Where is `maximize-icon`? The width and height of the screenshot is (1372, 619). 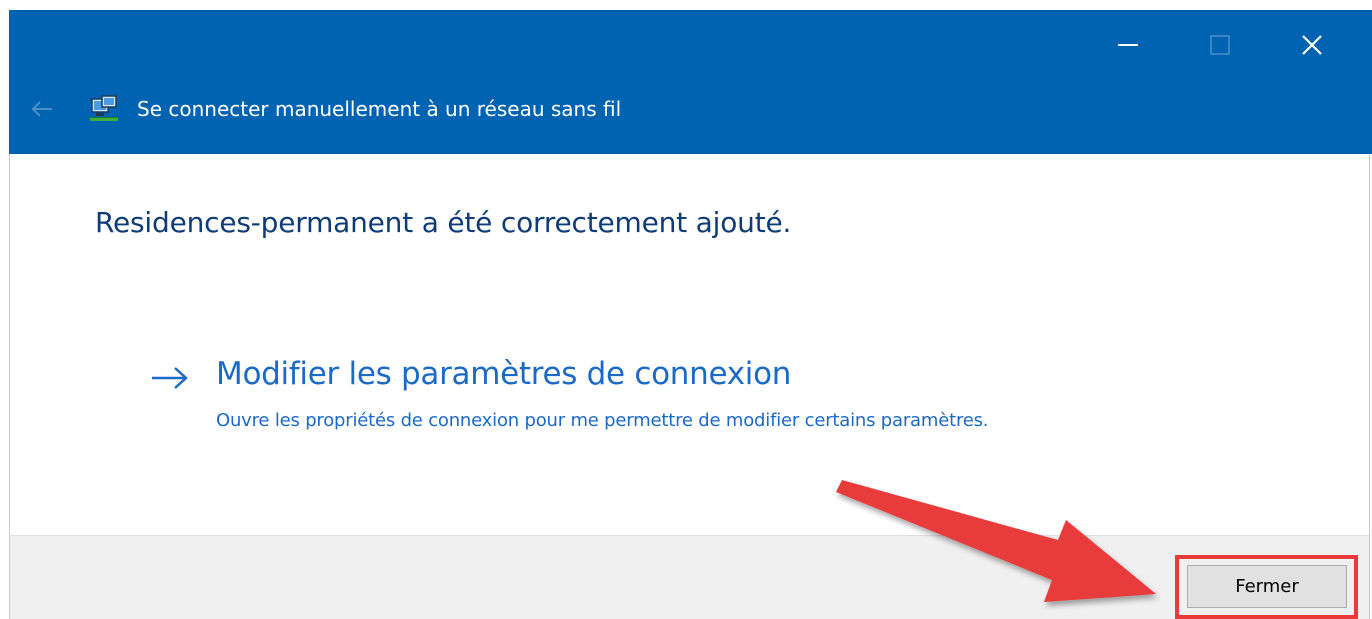 maximize-icon is located at coordinates (1220, 45).